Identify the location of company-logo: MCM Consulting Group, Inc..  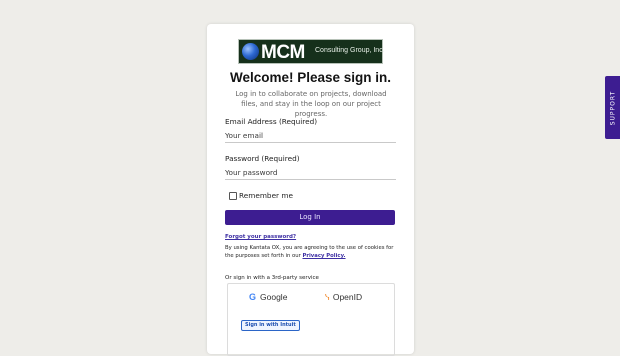
(311, 51).